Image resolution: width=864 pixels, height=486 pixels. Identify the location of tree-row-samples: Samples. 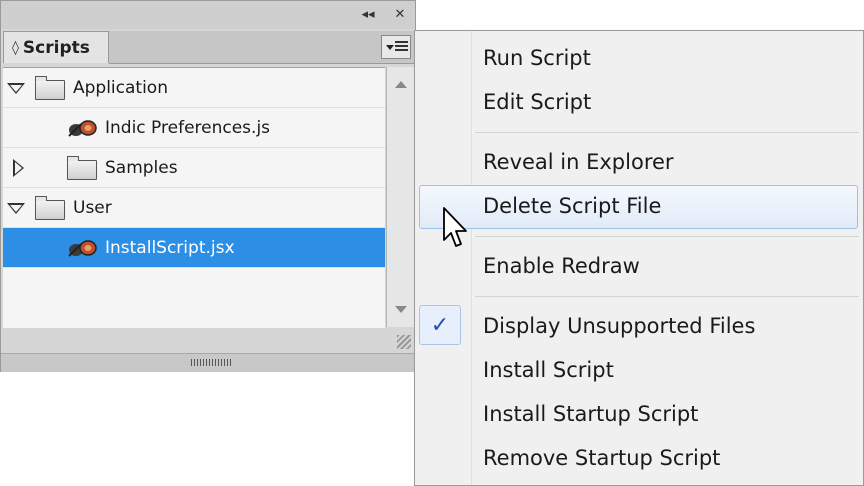
(194, 168).